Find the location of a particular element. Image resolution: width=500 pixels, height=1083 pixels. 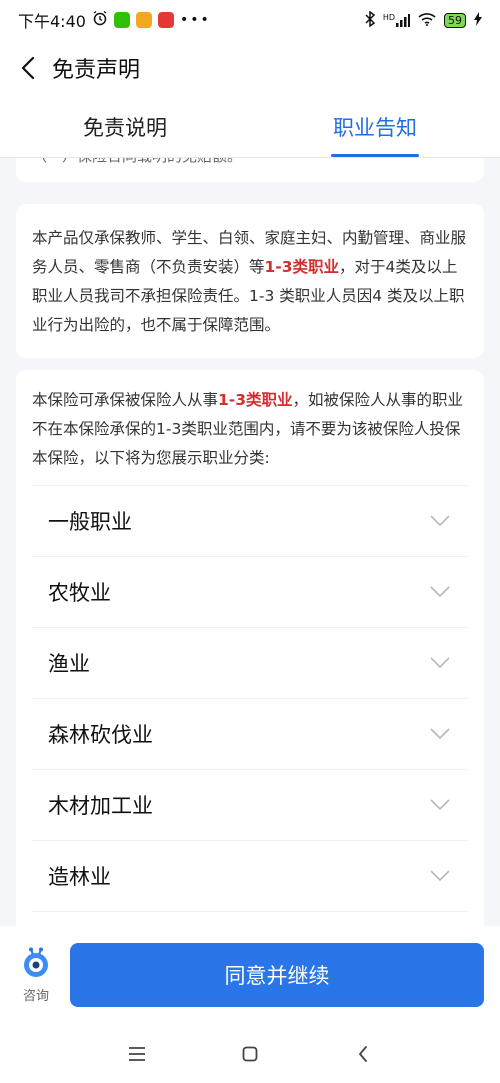

notes-app-icon is located at coordinates (143, 20).